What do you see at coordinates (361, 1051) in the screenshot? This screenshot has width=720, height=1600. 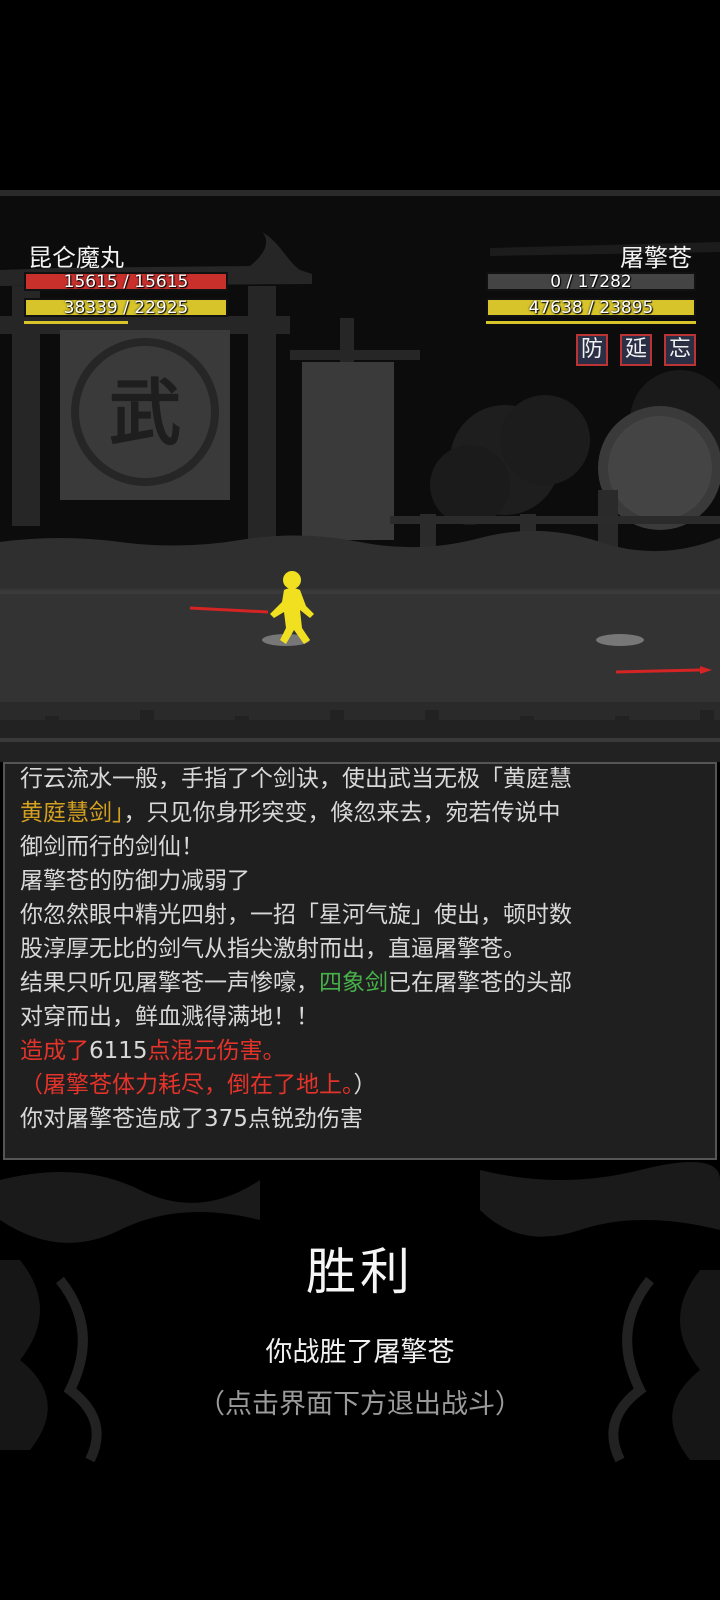 I see `log-line: 造成了6115点混元伤害。` at bounding box center [361, 1051].